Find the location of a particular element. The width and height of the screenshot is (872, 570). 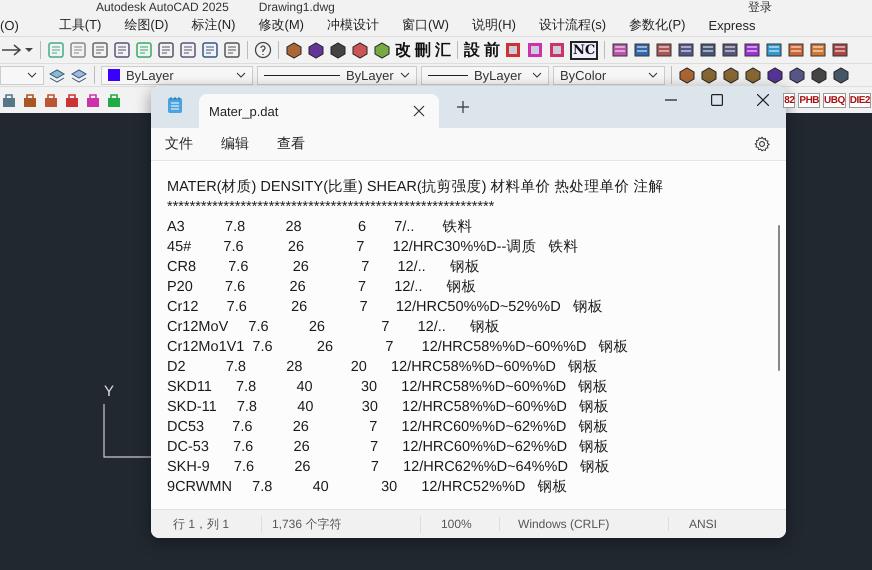

property-dropdown: ByColor is located at coordinates (609, 75).